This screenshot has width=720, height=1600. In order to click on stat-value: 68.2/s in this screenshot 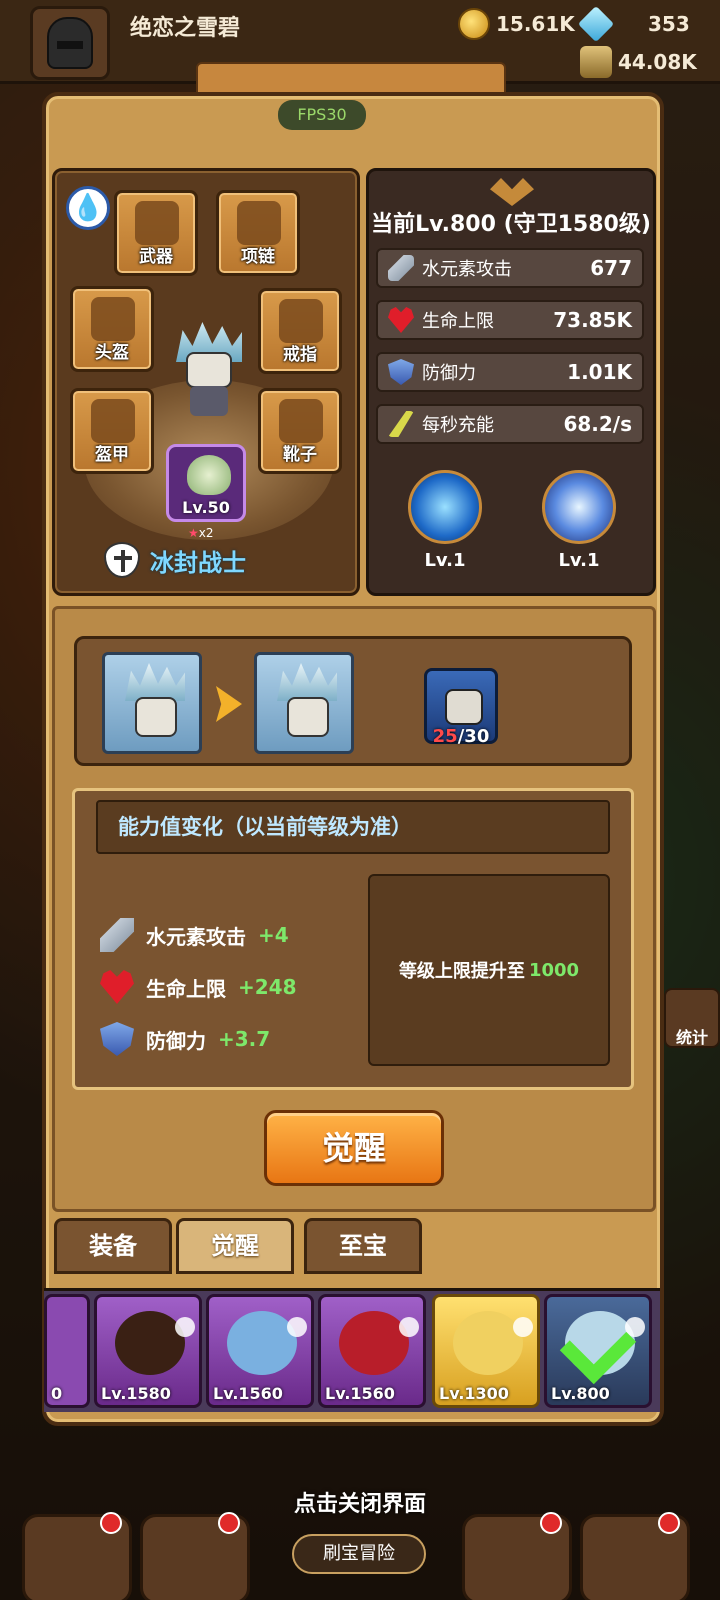, I will do `click(597, 424)`.